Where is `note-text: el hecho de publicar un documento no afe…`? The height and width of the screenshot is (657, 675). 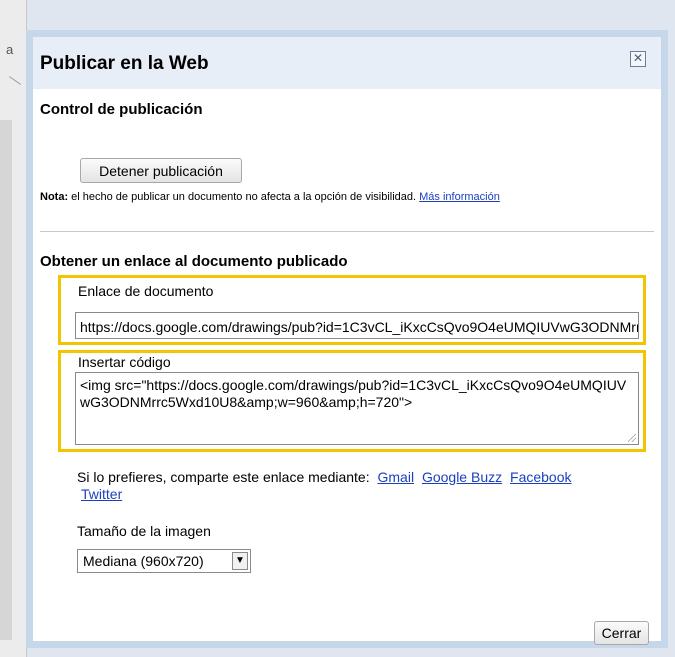 note-text: el hecho de publicar un documento no afe… is located at coordinates (242, 197).